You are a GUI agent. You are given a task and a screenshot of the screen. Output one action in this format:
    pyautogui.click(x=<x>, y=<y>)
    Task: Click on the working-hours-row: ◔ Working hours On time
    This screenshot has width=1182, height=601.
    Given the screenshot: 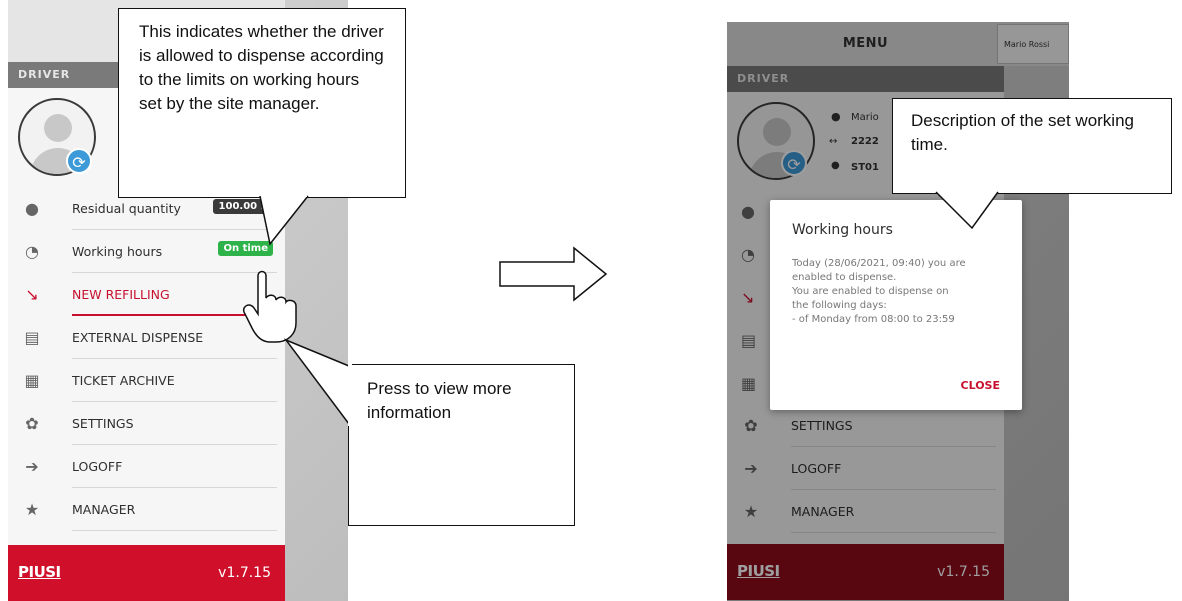 What is the action you would take?
    pyautogui.click(x=146, y=251)
    